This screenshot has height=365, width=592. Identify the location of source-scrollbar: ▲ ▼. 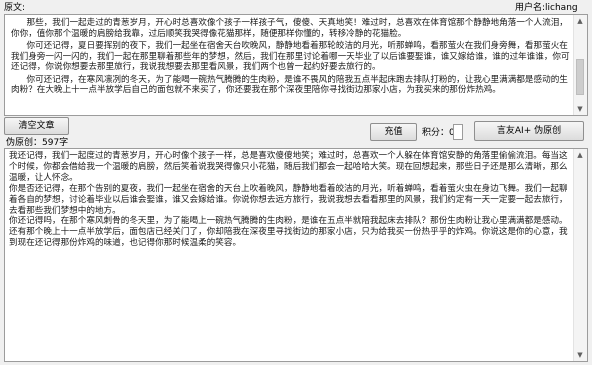
(580, 65).